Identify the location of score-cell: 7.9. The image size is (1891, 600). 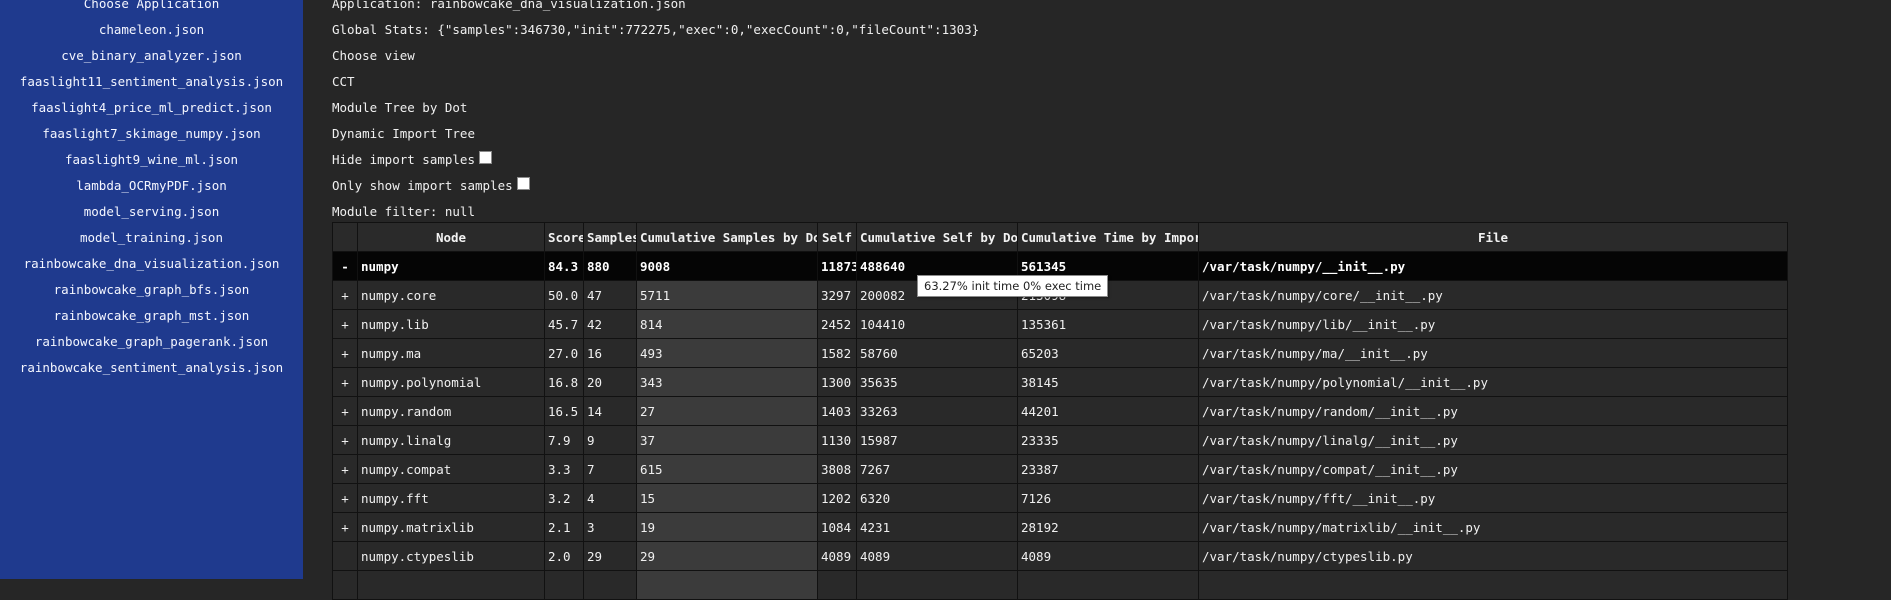
(564, 440).